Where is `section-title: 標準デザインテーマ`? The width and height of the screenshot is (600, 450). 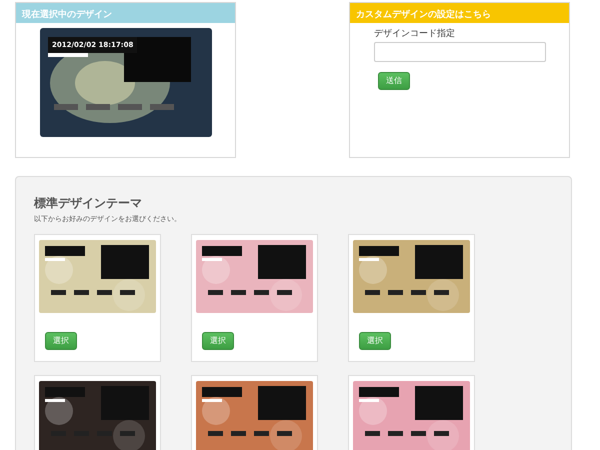 section-title: 標準デザインテーマ is located at coordinates (88, 203).